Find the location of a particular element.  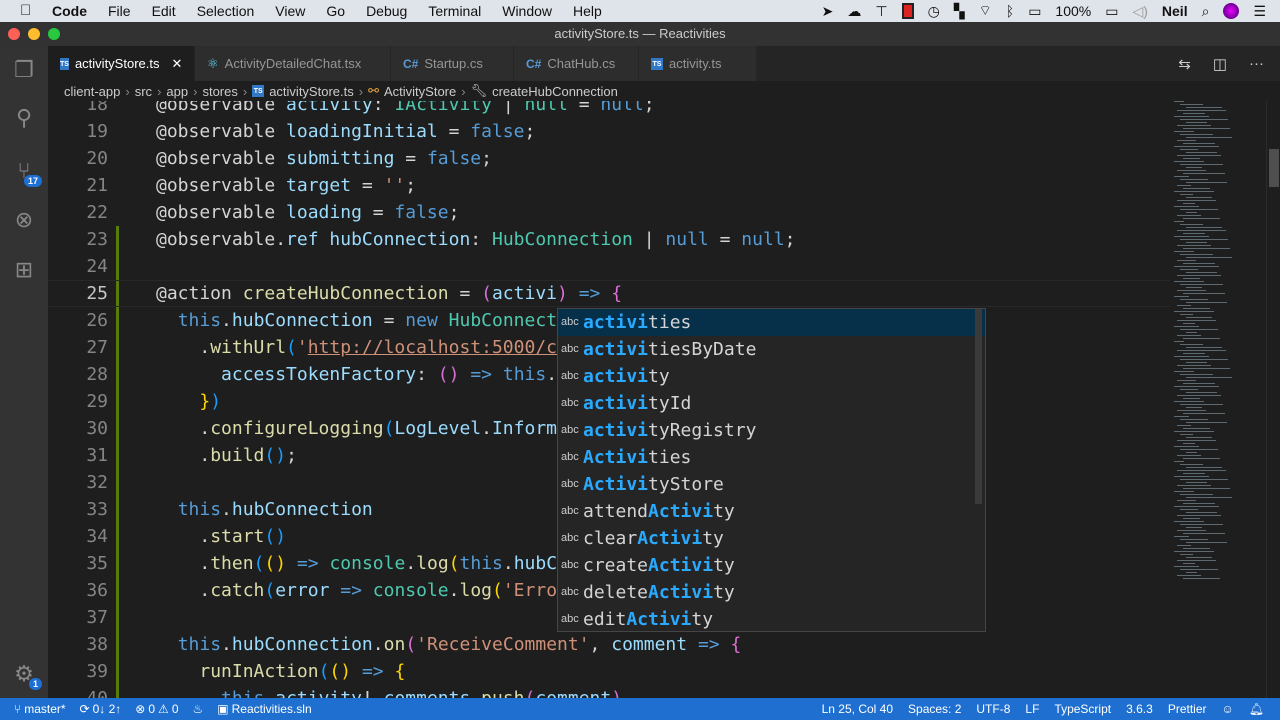

window-titlebar: activityStore.ts — Reactivities is located at coordinates (640, 34).